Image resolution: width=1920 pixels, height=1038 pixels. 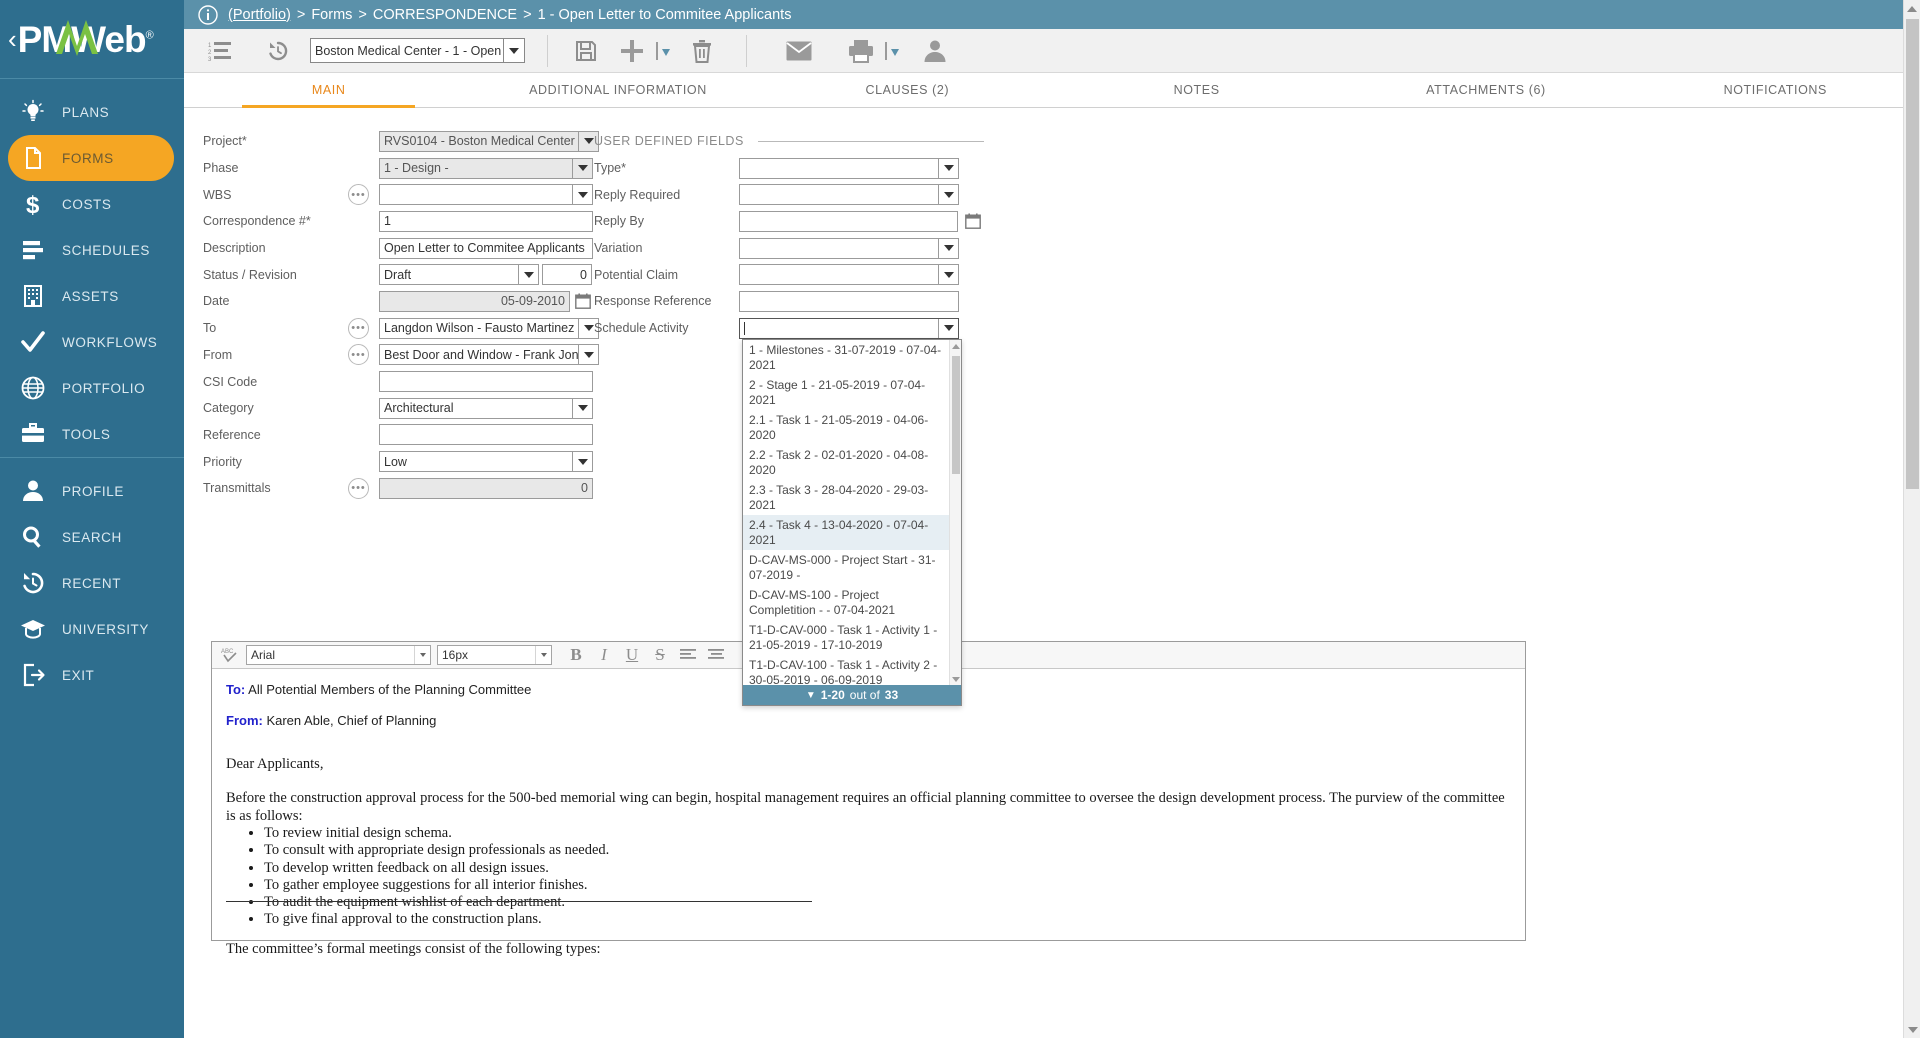 What do you see at coordinates (543, 655) in the screenshot?
I see `font-size-chevron-down-icon` at bounding box center [543, 655].